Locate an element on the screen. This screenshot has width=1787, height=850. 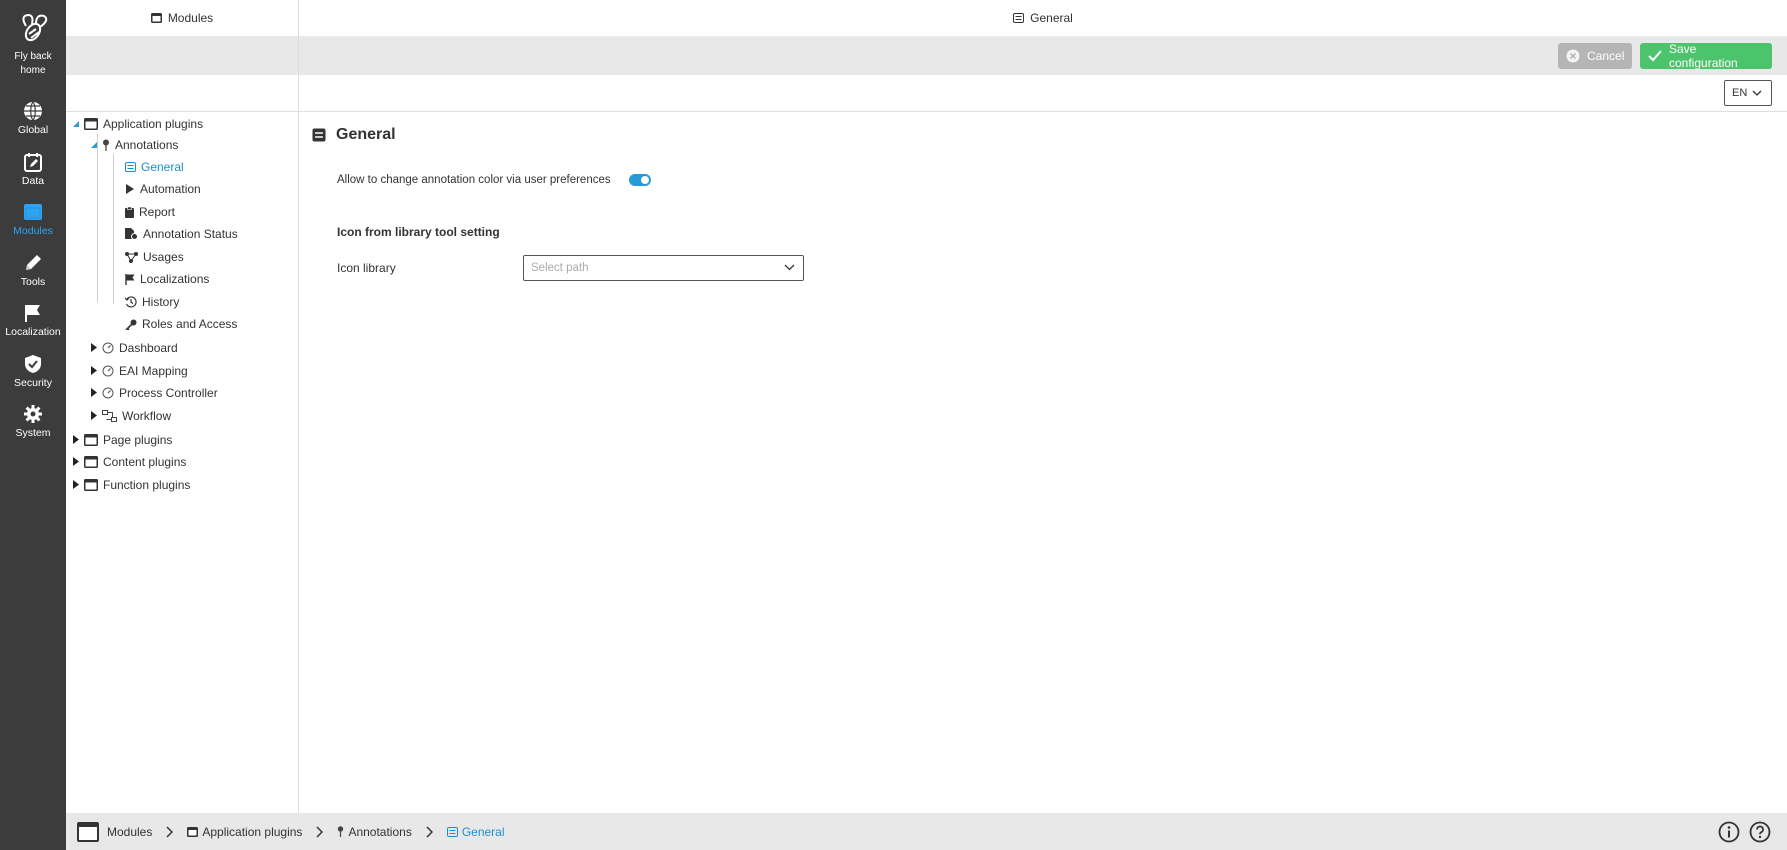
breadcrumb-general: General is located at coordinates (475, 832).